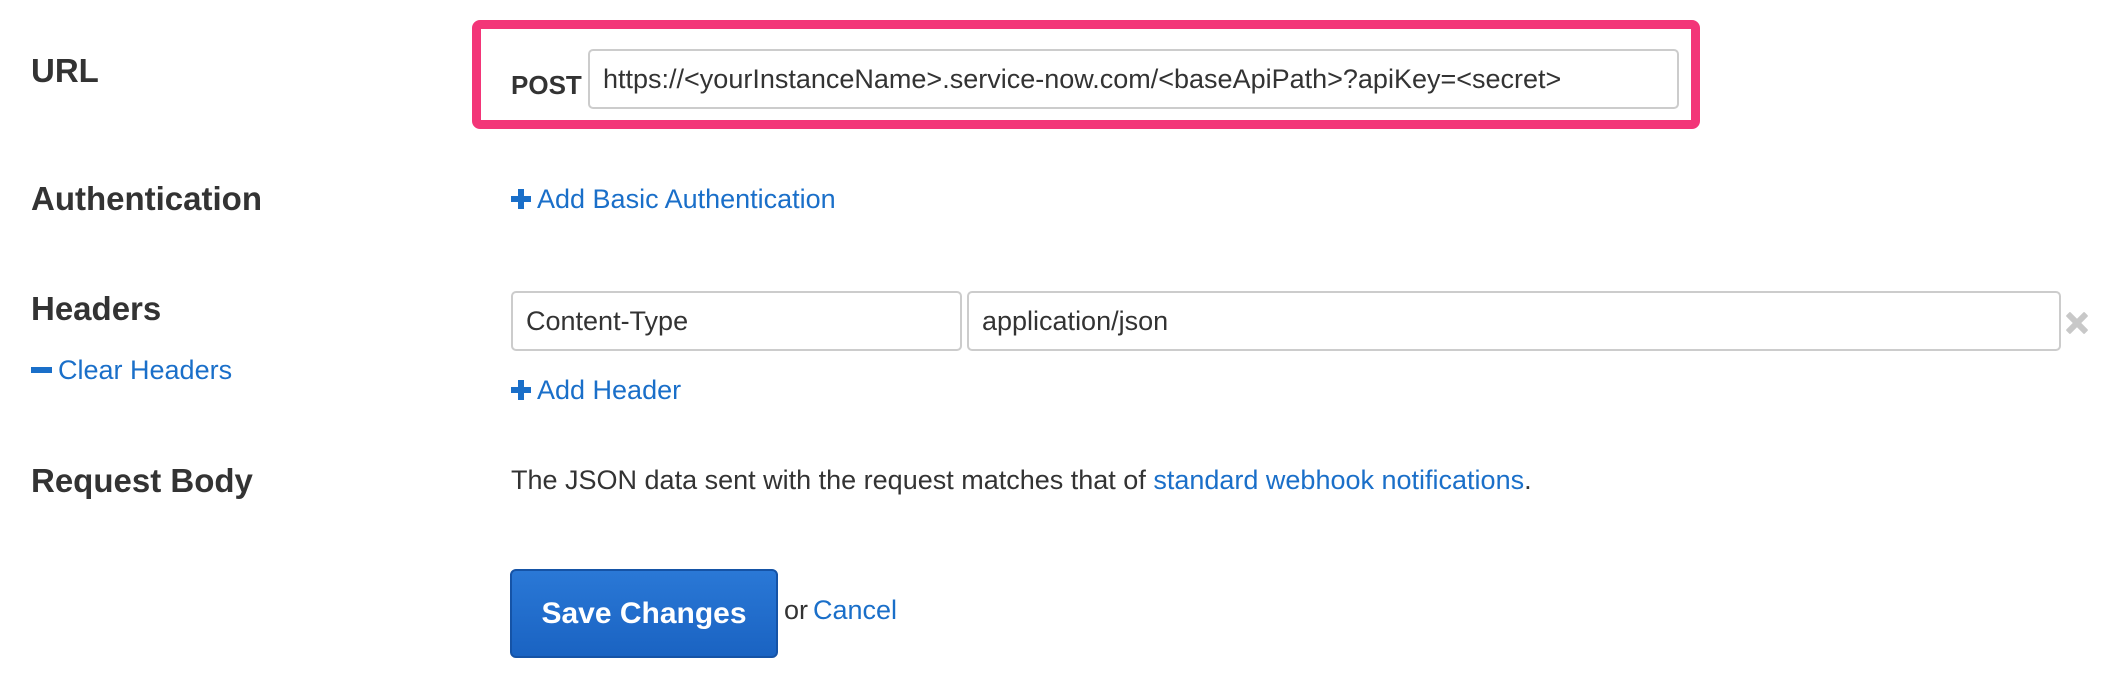  I want to click on add-basic-authentication-link: Add Basic Authentication, so click(673, 199).